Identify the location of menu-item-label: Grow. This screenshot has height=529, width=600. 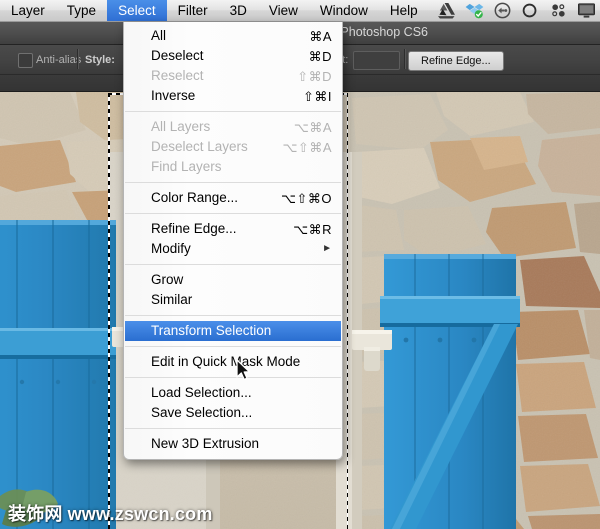
(167, 280).